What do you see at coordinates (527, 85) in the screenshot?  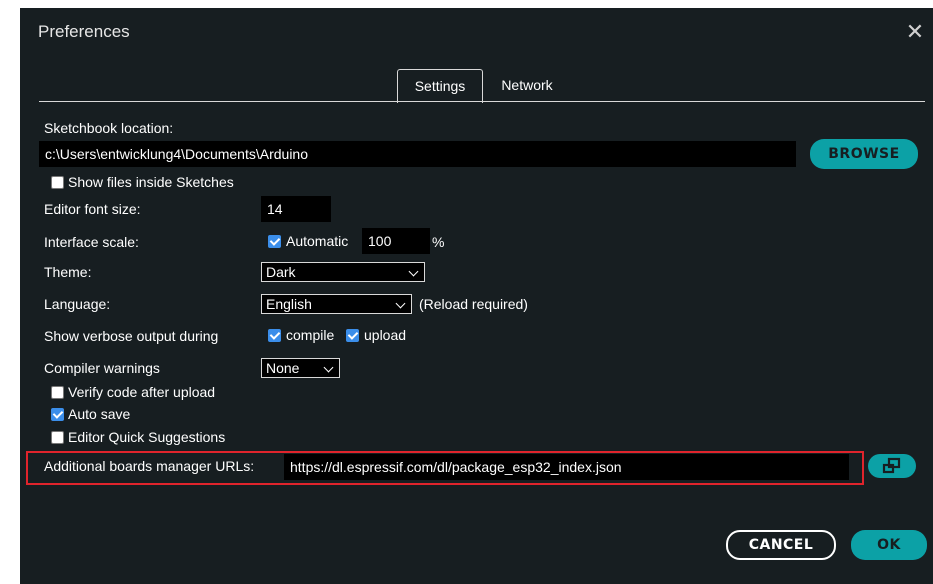 I see `tab-network: Network` at bounding box center [527, 85].